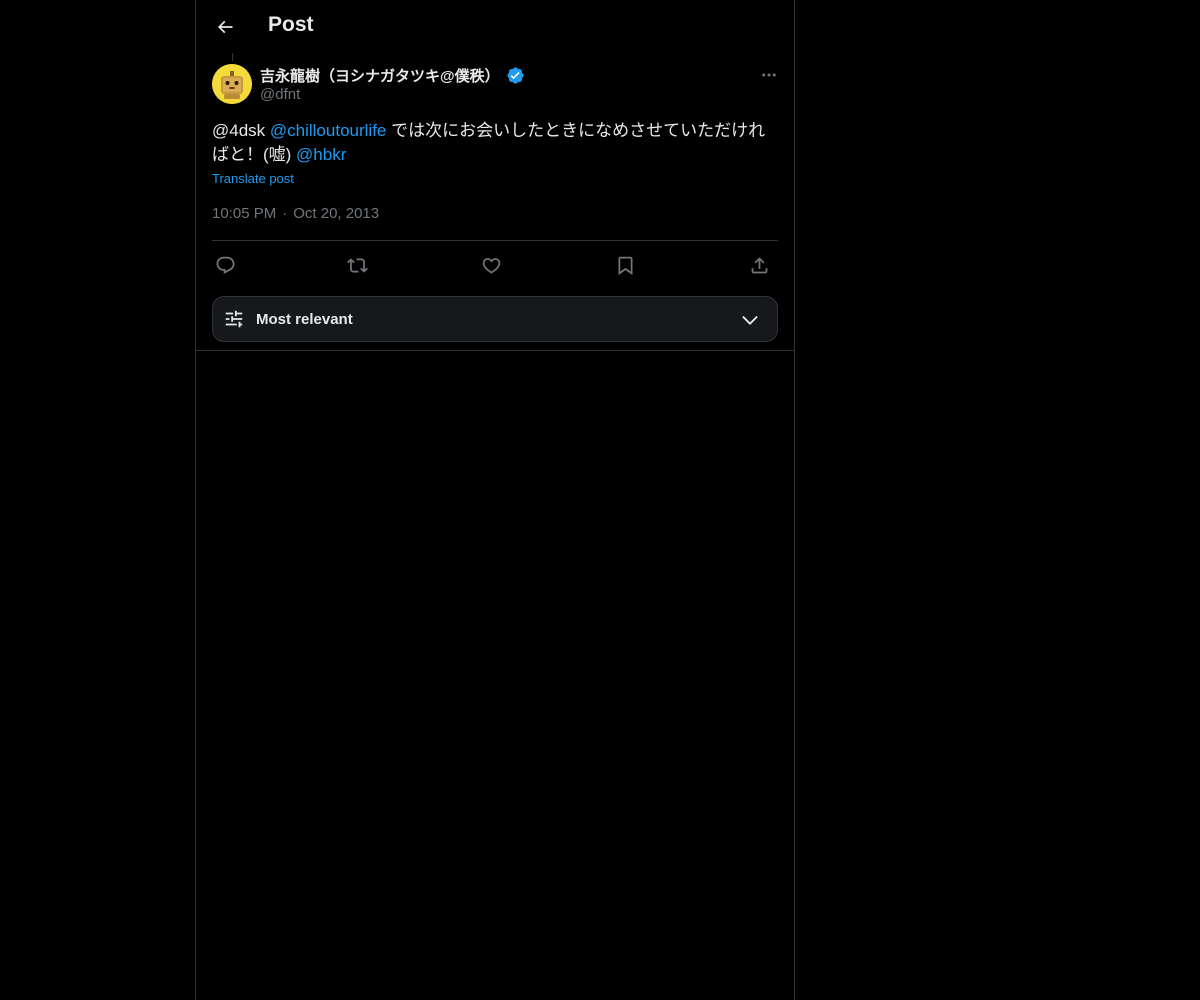 The width and height of the screenshot is (1200, 1000). I want to click on sliders-icon, so click(234, 319).